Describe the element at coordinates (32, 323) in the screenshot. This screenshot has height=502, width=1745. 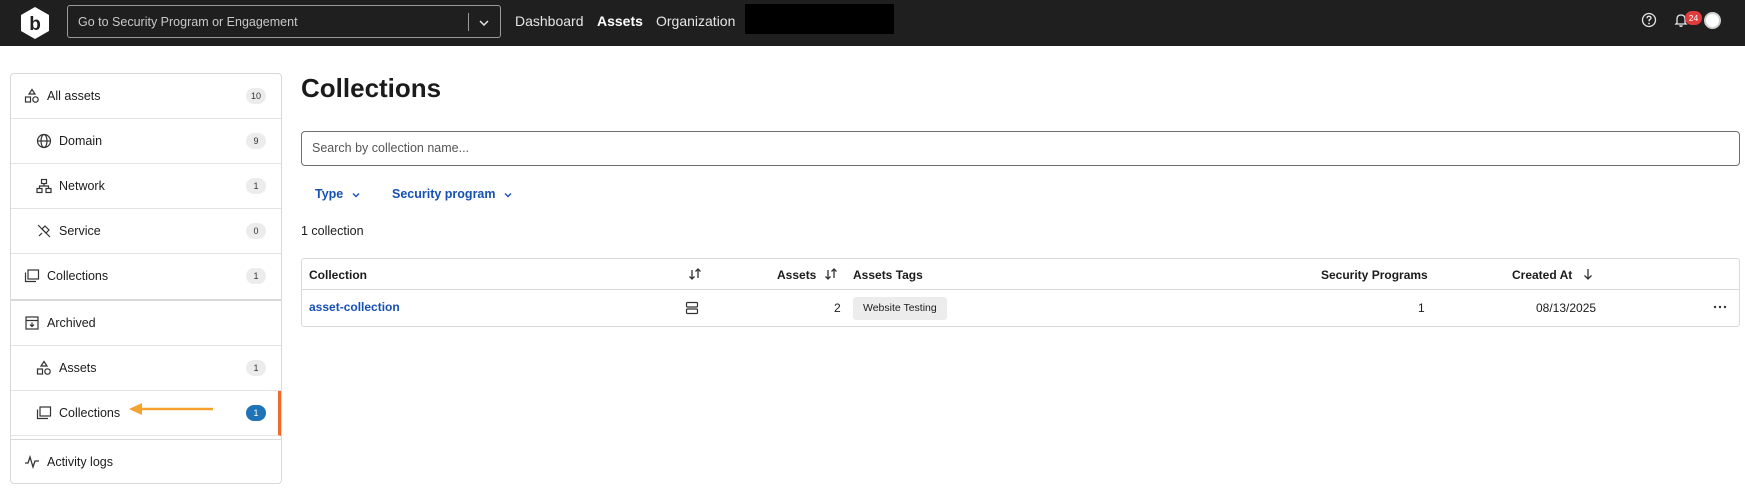
I see `archive-box-icon` at that location.